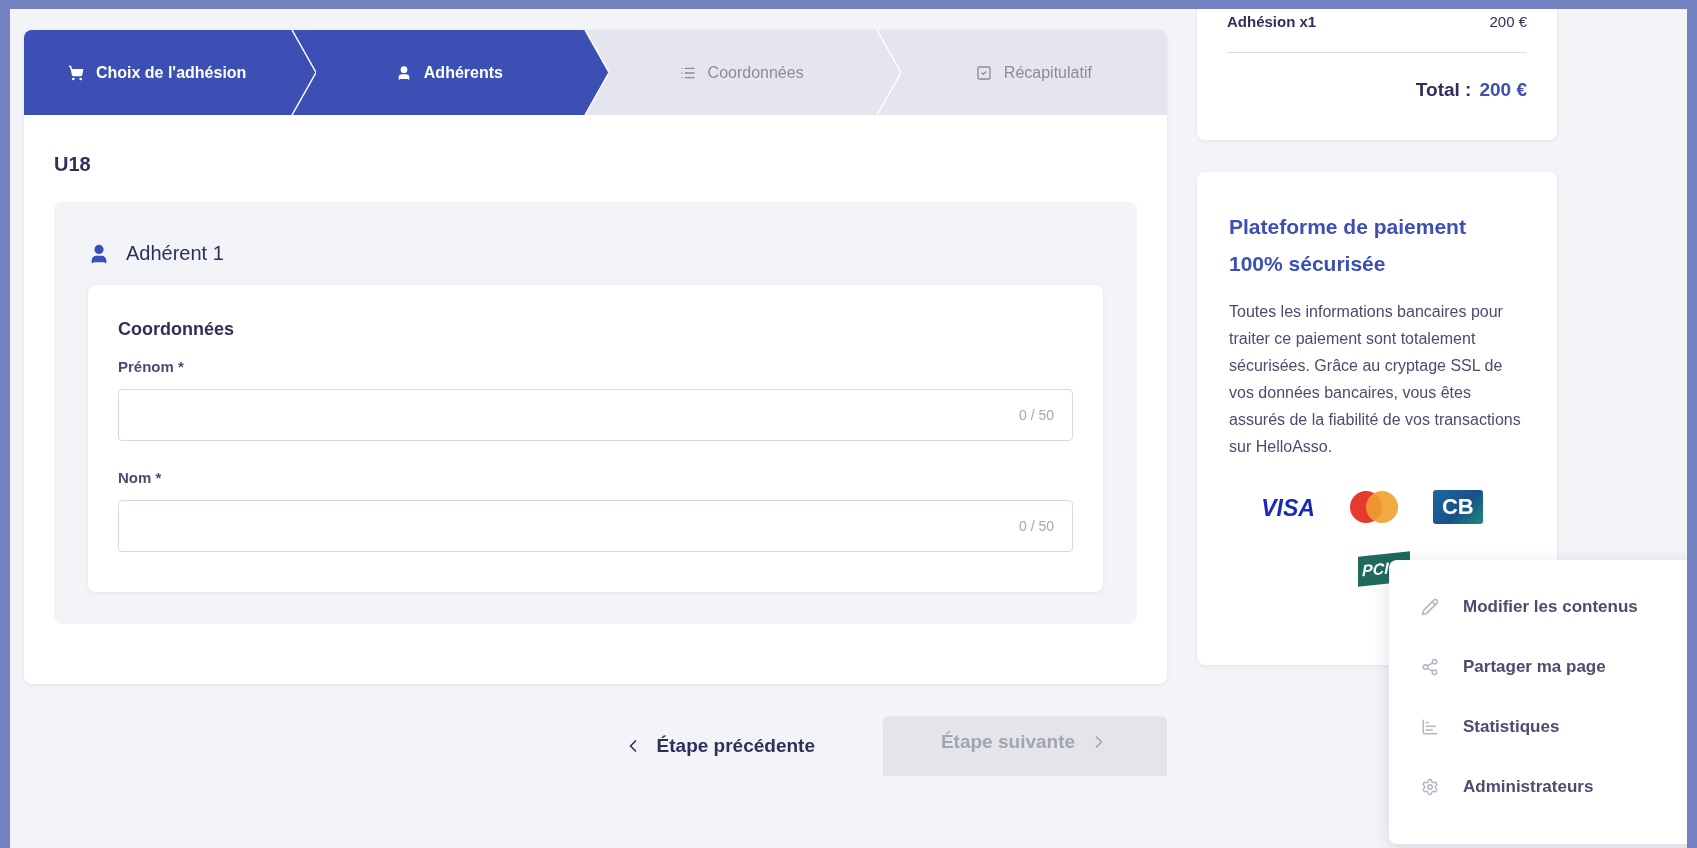 Image resolution: width=1697 pixels, height=848 pixels. What do you see at coordinates (1373, 507) in the screenshot?
I see `mastercard-logo` at bounding box center [1373, 507].